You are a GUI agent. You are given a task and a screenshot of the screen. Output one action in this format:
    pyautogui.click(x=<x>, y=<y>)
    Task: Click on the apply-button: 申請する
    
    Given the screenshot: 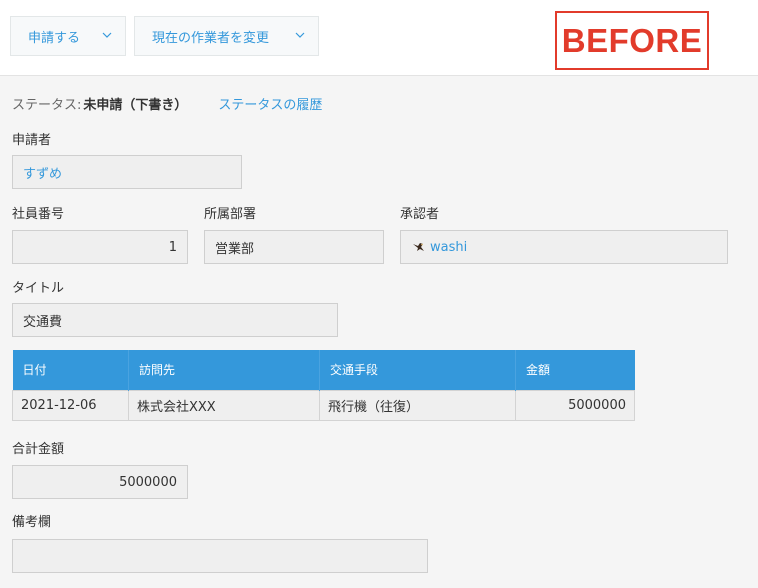 What is the action you would take?
    pyautogui.click(x=68, y=36)
    